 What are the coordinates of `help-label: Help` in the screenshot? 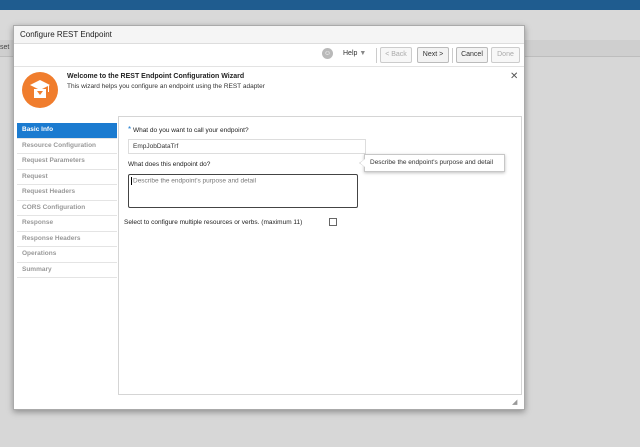 It's located at (350, 53).